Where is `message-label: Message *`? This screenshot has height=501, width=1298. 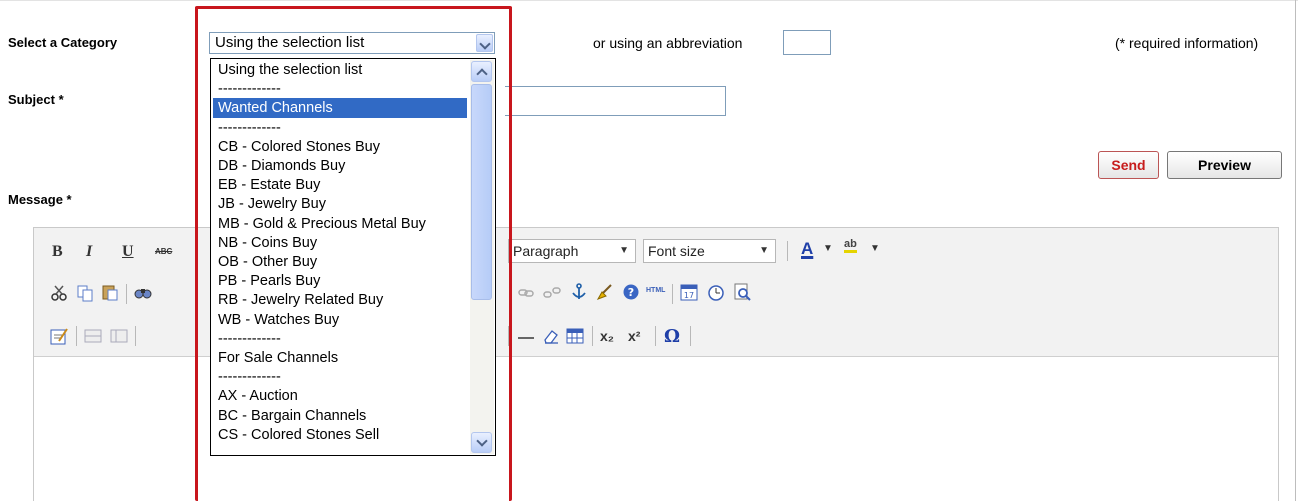 message-label: Message * is located at coordinates (40, 199).